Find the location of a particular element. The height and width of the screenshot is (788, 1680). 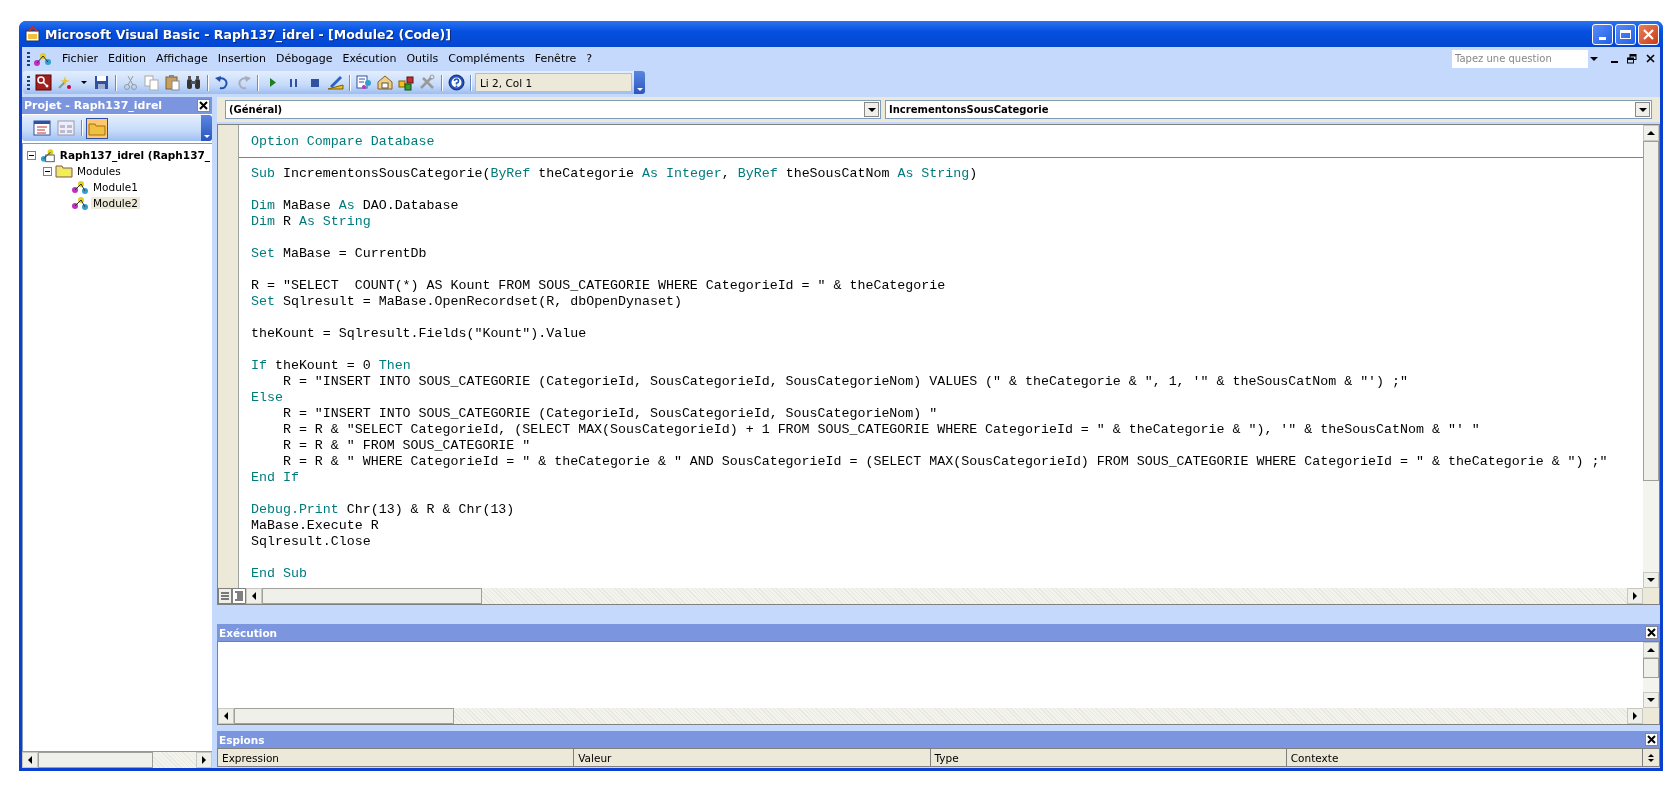

menu-item: Exécution is located at coordinates (369, 58).